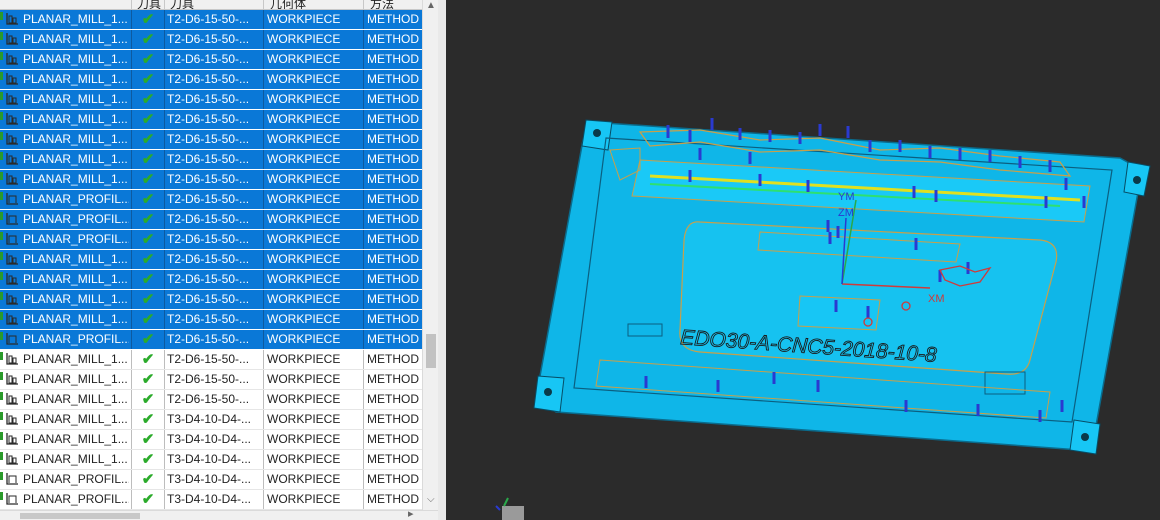 Image resolution: width=1160 pixels, height=520 pixels. Describe the element at coordinates (219, 513) in the screenshot. I see `horizontal-scrollbar: ▸` at that location.